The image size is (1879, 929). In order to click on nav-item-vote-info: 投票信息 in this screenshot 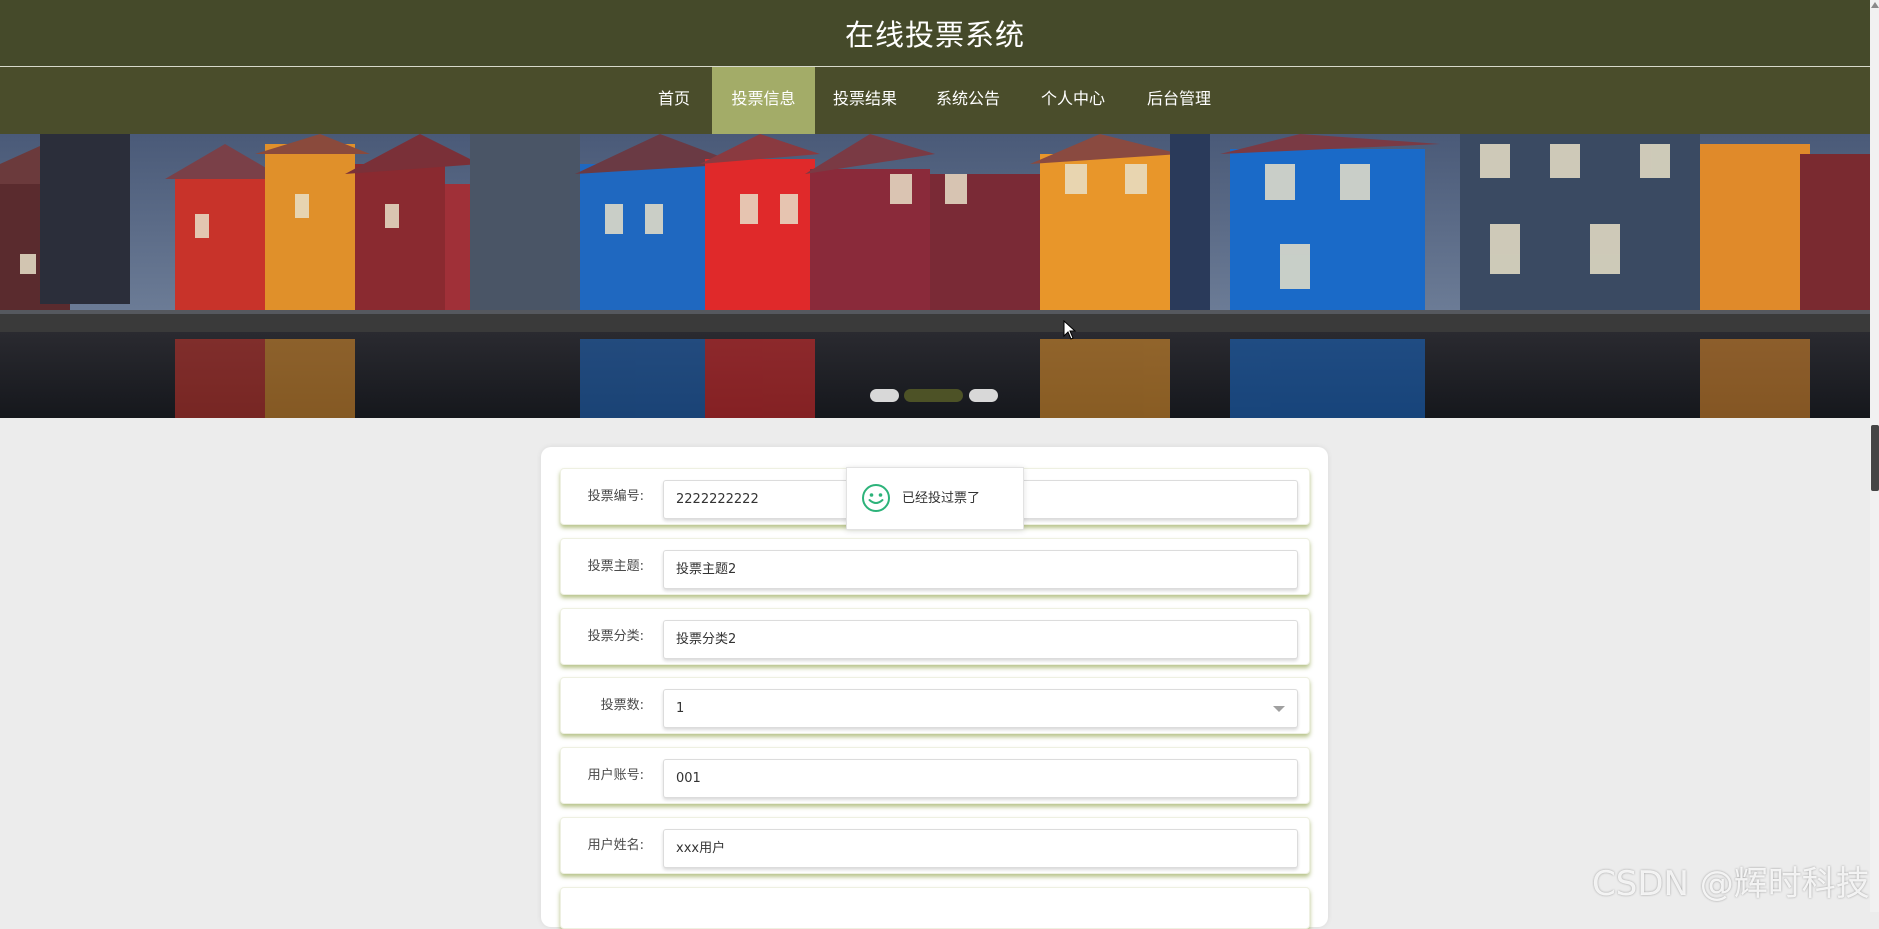, I will do `click(763, 100)`.